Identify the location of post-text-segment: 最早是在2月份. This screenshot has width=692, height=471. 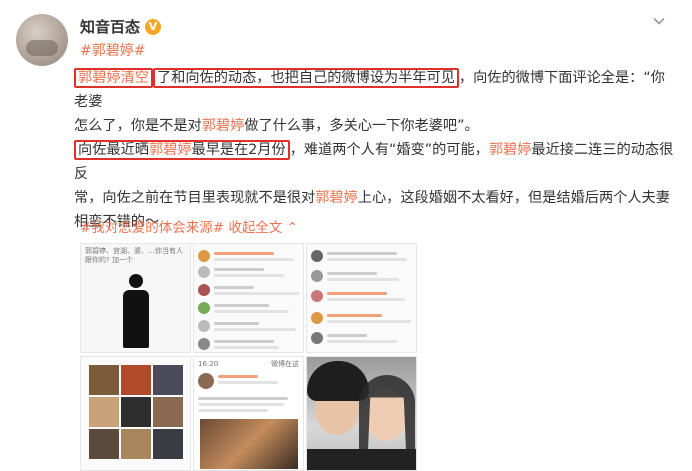
(238, 150).